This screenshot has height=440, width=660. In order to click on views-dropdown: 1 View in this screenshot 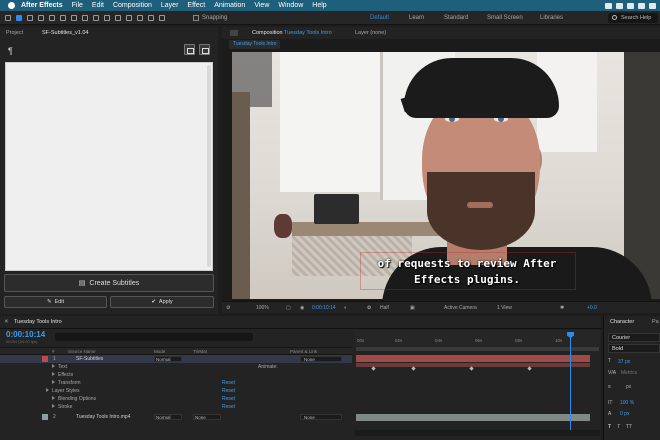, I will do `click(504, 308)`.